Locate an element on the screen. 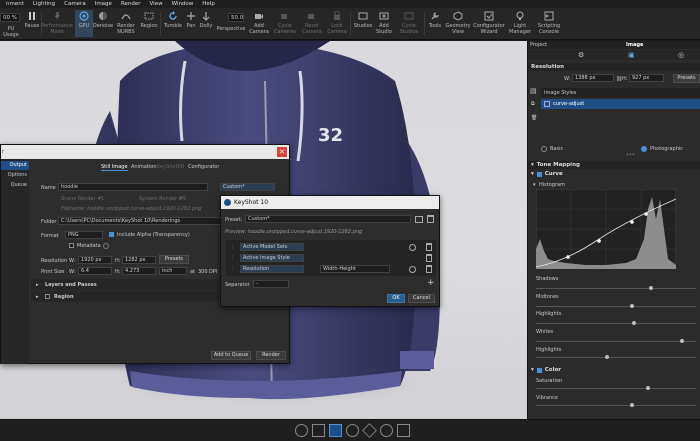 This screenshot has width=700, height=441. image-style-item: curve-adjust is located at coordinates (620, 104).